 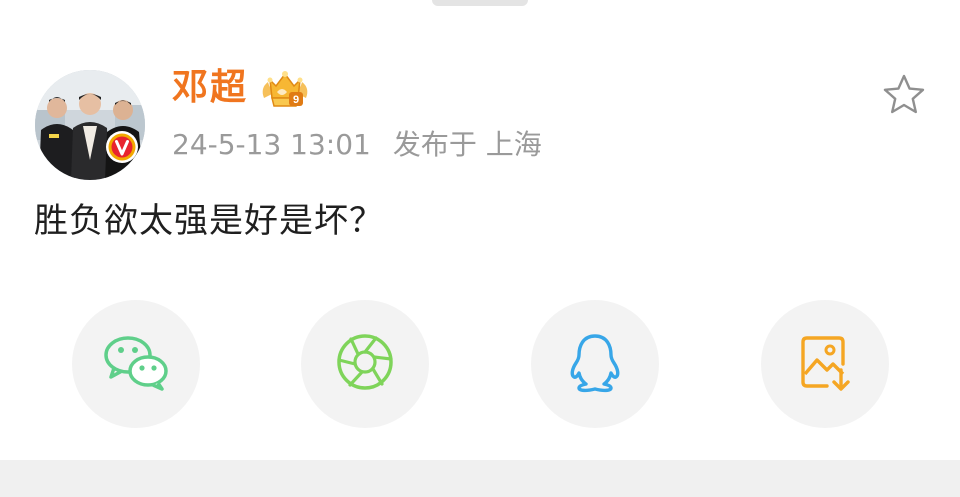 What do you see at coordinates (271, 144) in the screenshot?
I see `post-time: 24-5-13 13:01` at bounding box center [271, 144].